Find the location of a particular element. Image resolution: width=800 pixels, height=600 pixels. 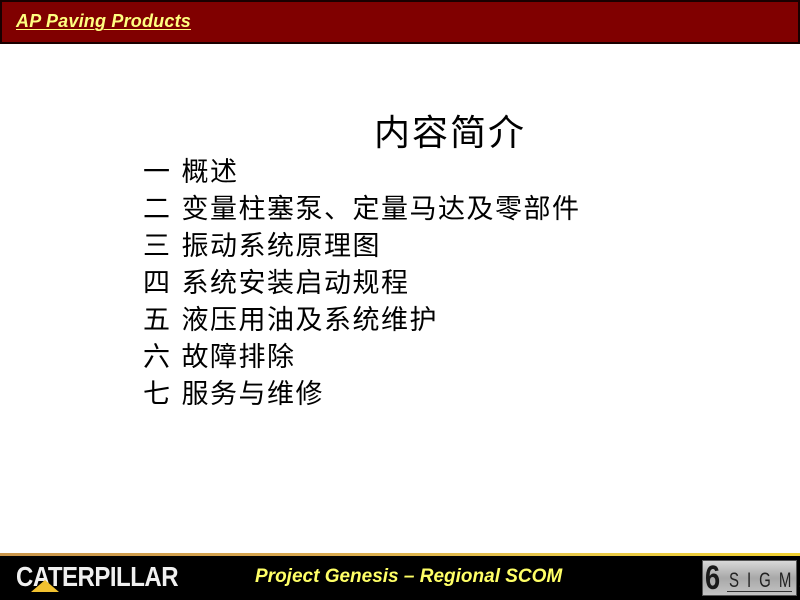

toc-item-number: 五 is located at coordinates (157, 320).